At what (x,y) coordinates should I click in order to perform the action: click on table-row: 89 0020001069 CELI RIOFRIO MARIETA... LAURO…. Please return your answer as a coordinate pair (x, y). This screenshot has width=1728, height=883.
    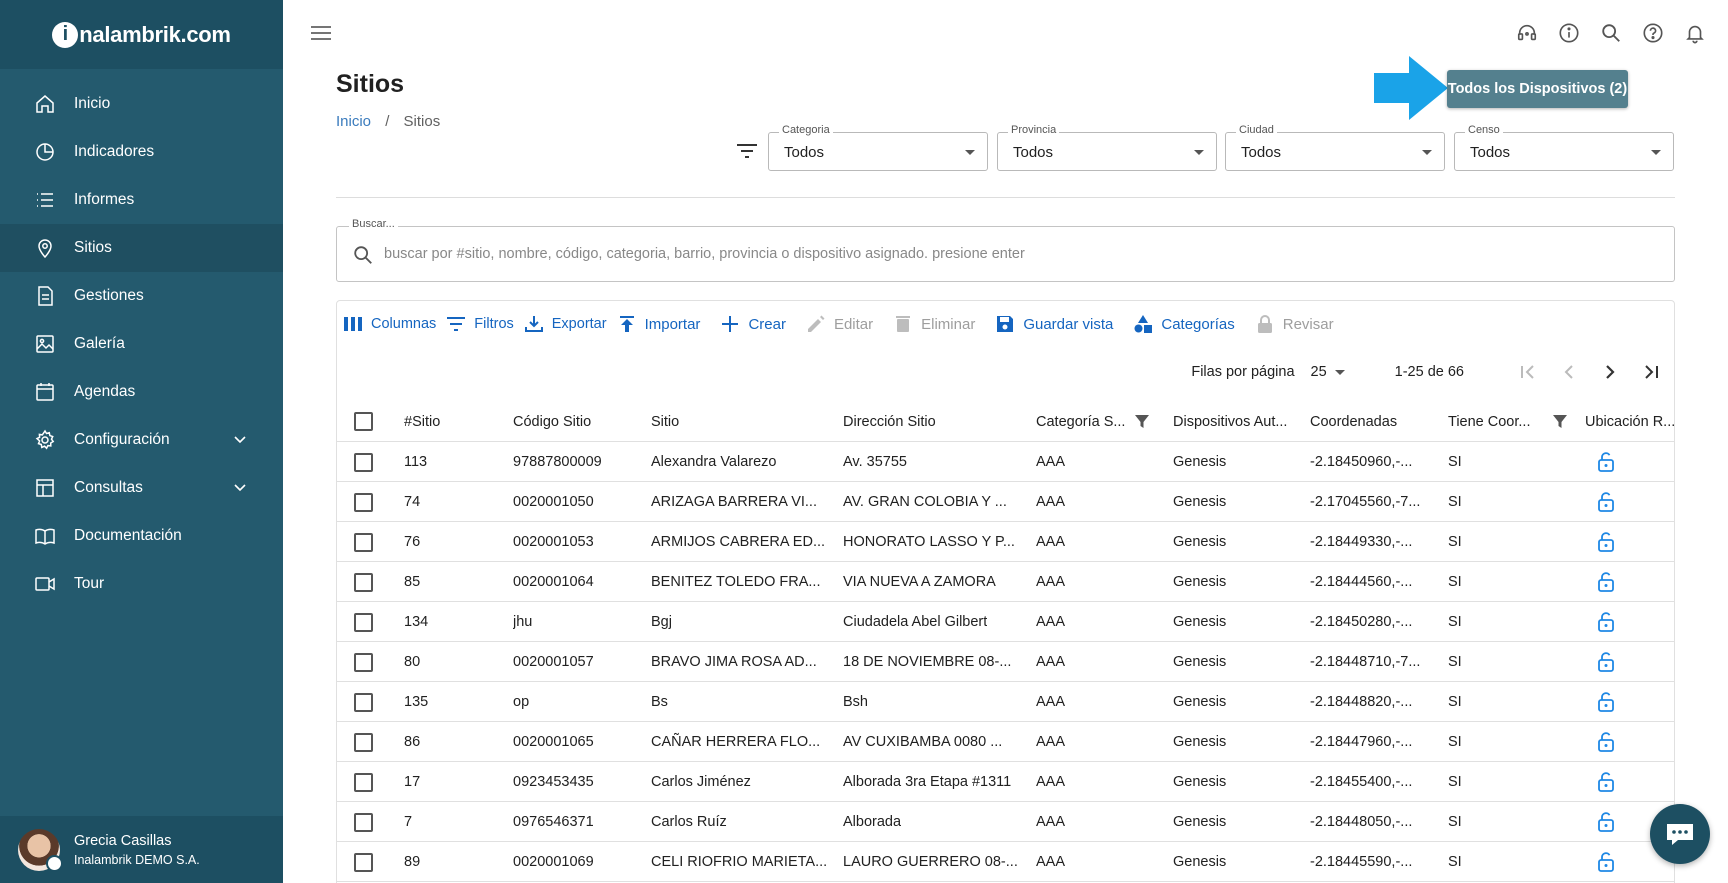
    Looking at the image, I should click on (1005, 862).